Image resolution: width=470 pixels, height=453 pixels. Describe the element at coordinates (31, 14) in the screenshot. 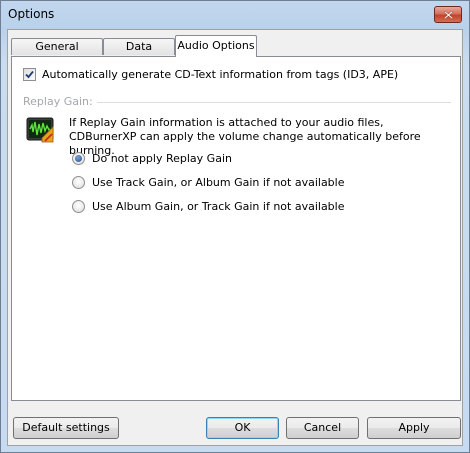

I see `window-title: Options` at that location.